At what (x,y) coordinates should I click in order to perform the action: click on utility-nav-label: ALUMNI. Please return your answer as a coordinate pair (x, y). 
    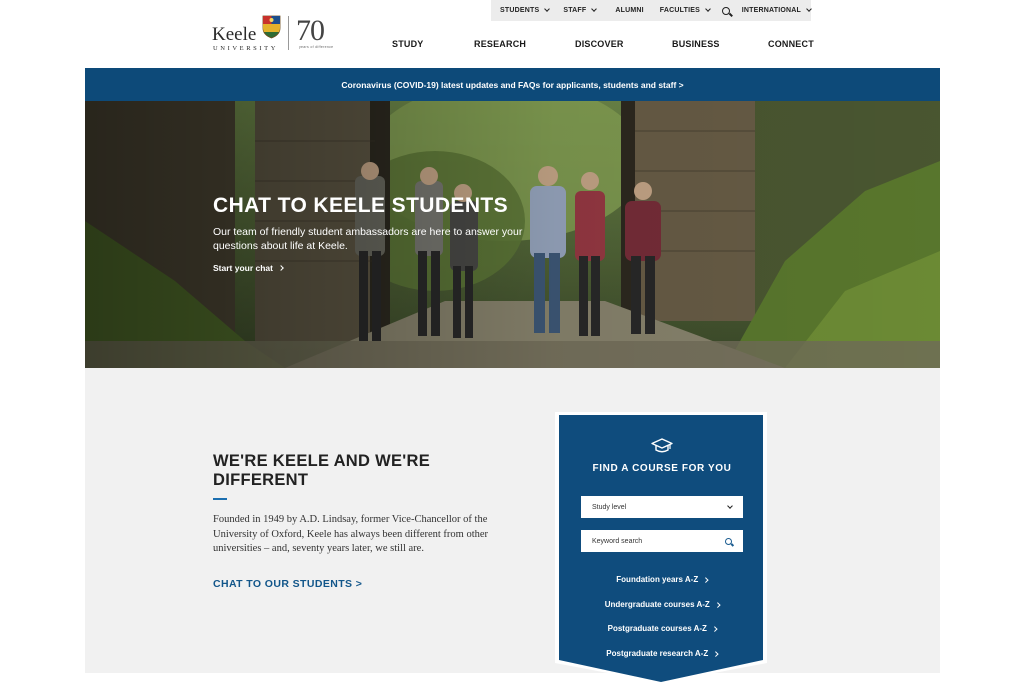
    Looking at the image, I should click on (629, 10).